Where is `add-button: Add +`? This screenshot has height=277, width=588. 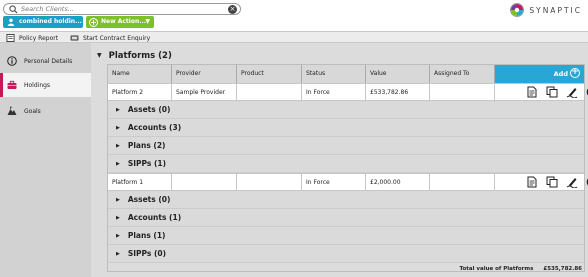 add-button: Add + is located at coordinates (539, 74).